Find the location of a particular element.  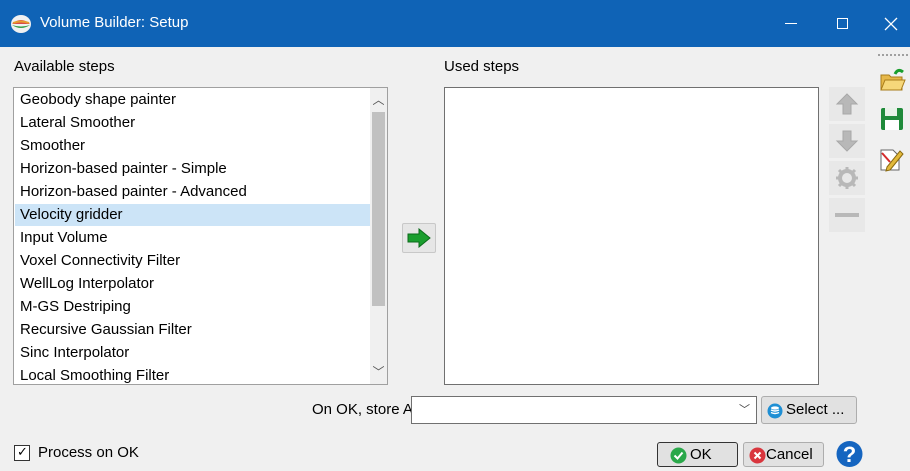

toolstrip-grip is located at coordinates (893, 55).